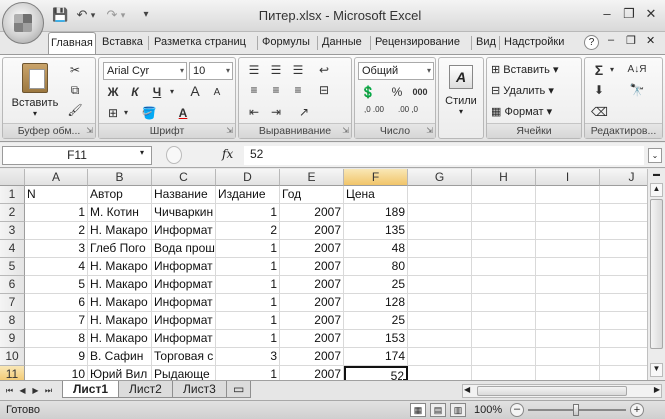  What do you see at coordinates (12, 339) in the screenshot?
I see `row-header: 9` at bounding box center [12, 339].